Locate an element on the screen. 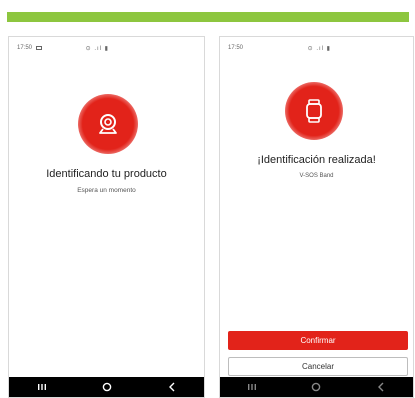 The image size is (415, 398). top-accent-bar is located at coordinates (208, 17).